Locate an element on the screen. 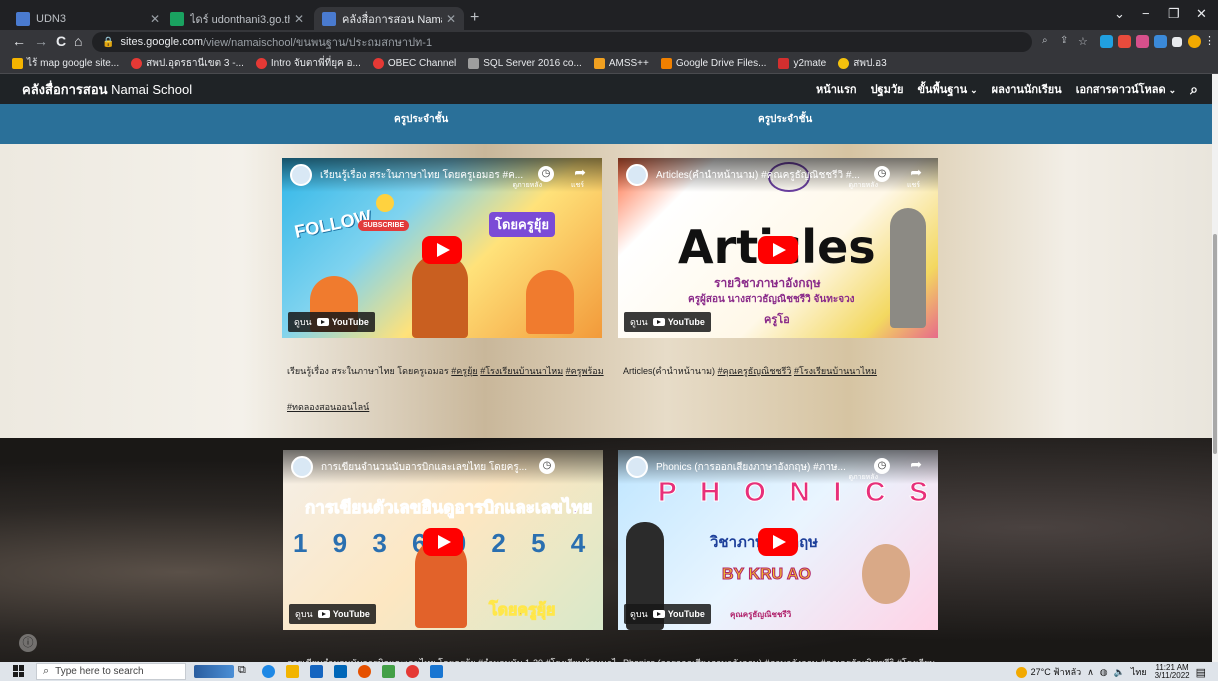 This screenshot has height=681, width=1218. home-button: ⌂ is located at coordinates (78, 41).